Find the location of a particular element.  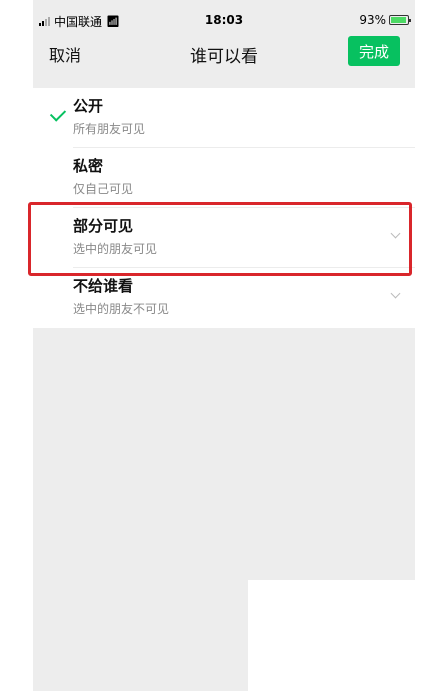

option-label: 私密 is located at coordinates (88, 166).